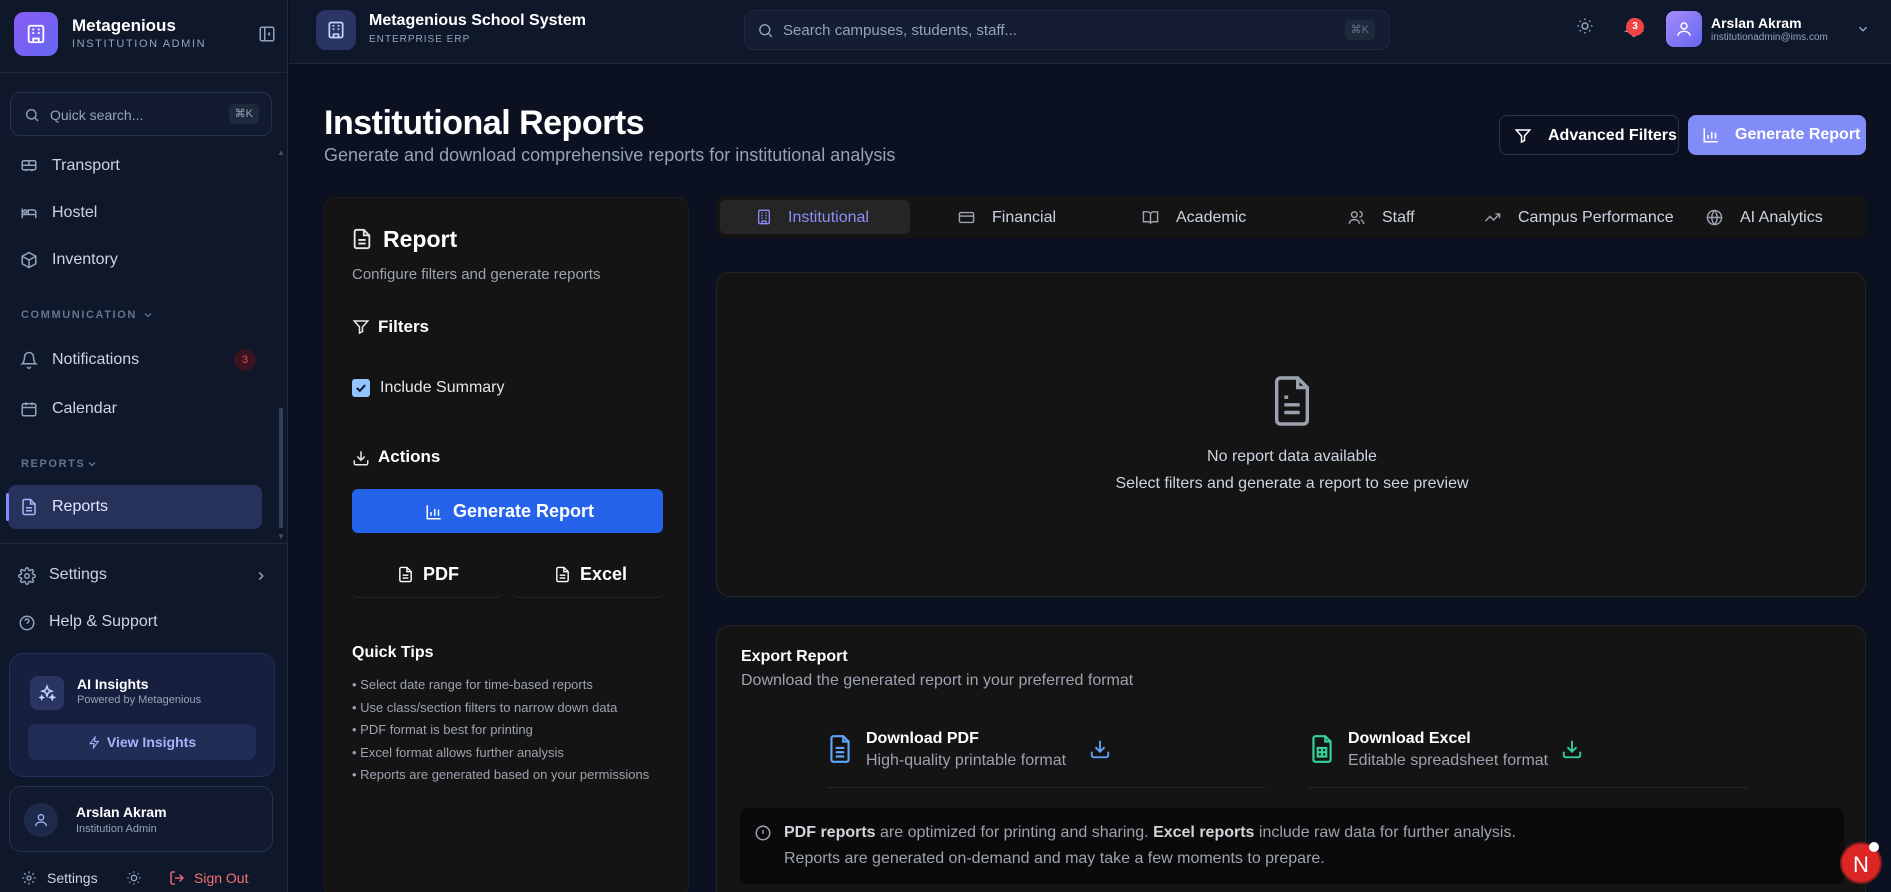  Describe the element at coordinates (1612, 135) in the screenshot. I see `advanced-filters-label: Advanced Filters` at that location.